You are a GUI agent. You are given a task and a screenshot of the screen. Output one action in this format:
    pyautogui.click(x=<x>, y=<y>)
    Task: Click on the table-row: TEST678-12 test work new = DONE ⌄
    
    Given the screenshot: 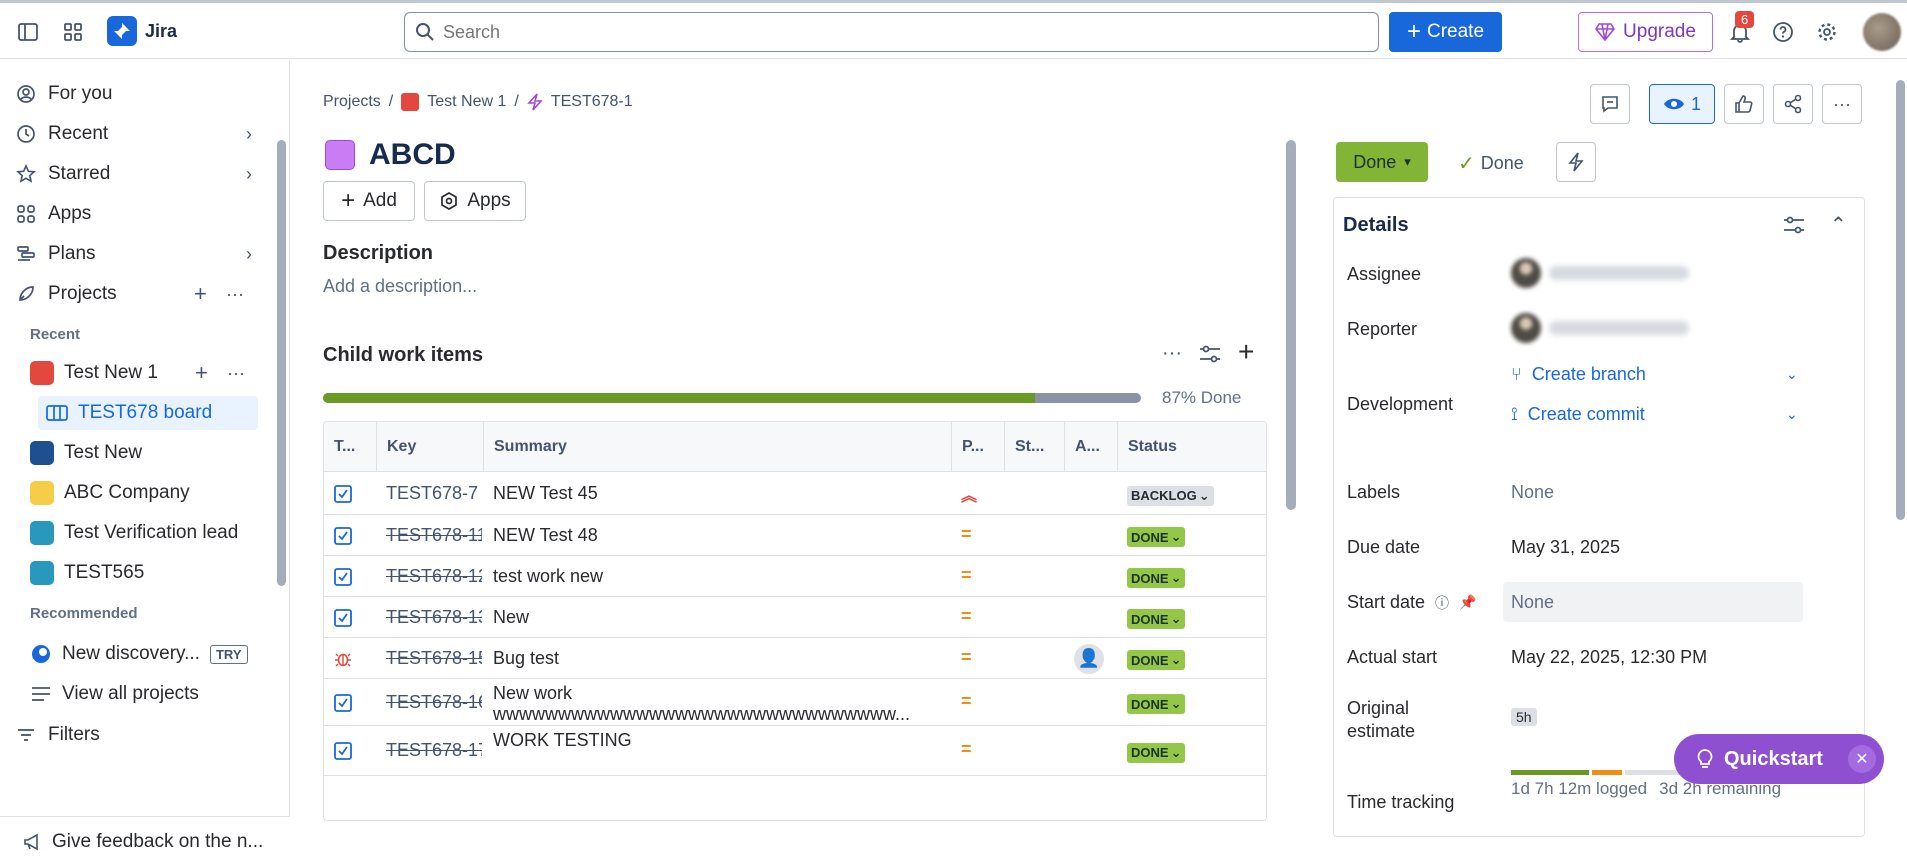 What is the action you would take?
    pyautogui.click(x=795, y=576)
    